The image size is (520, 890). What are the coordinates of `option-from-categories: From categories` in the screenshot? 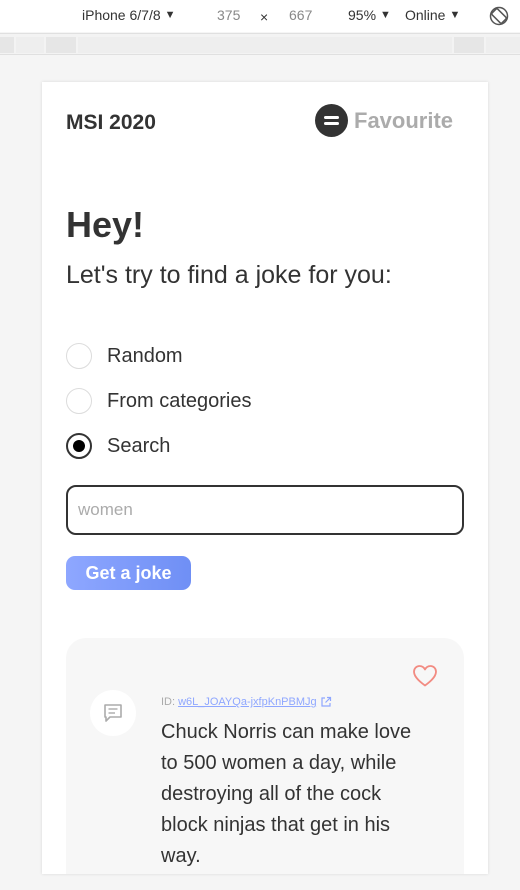 It's located at (159, 401).